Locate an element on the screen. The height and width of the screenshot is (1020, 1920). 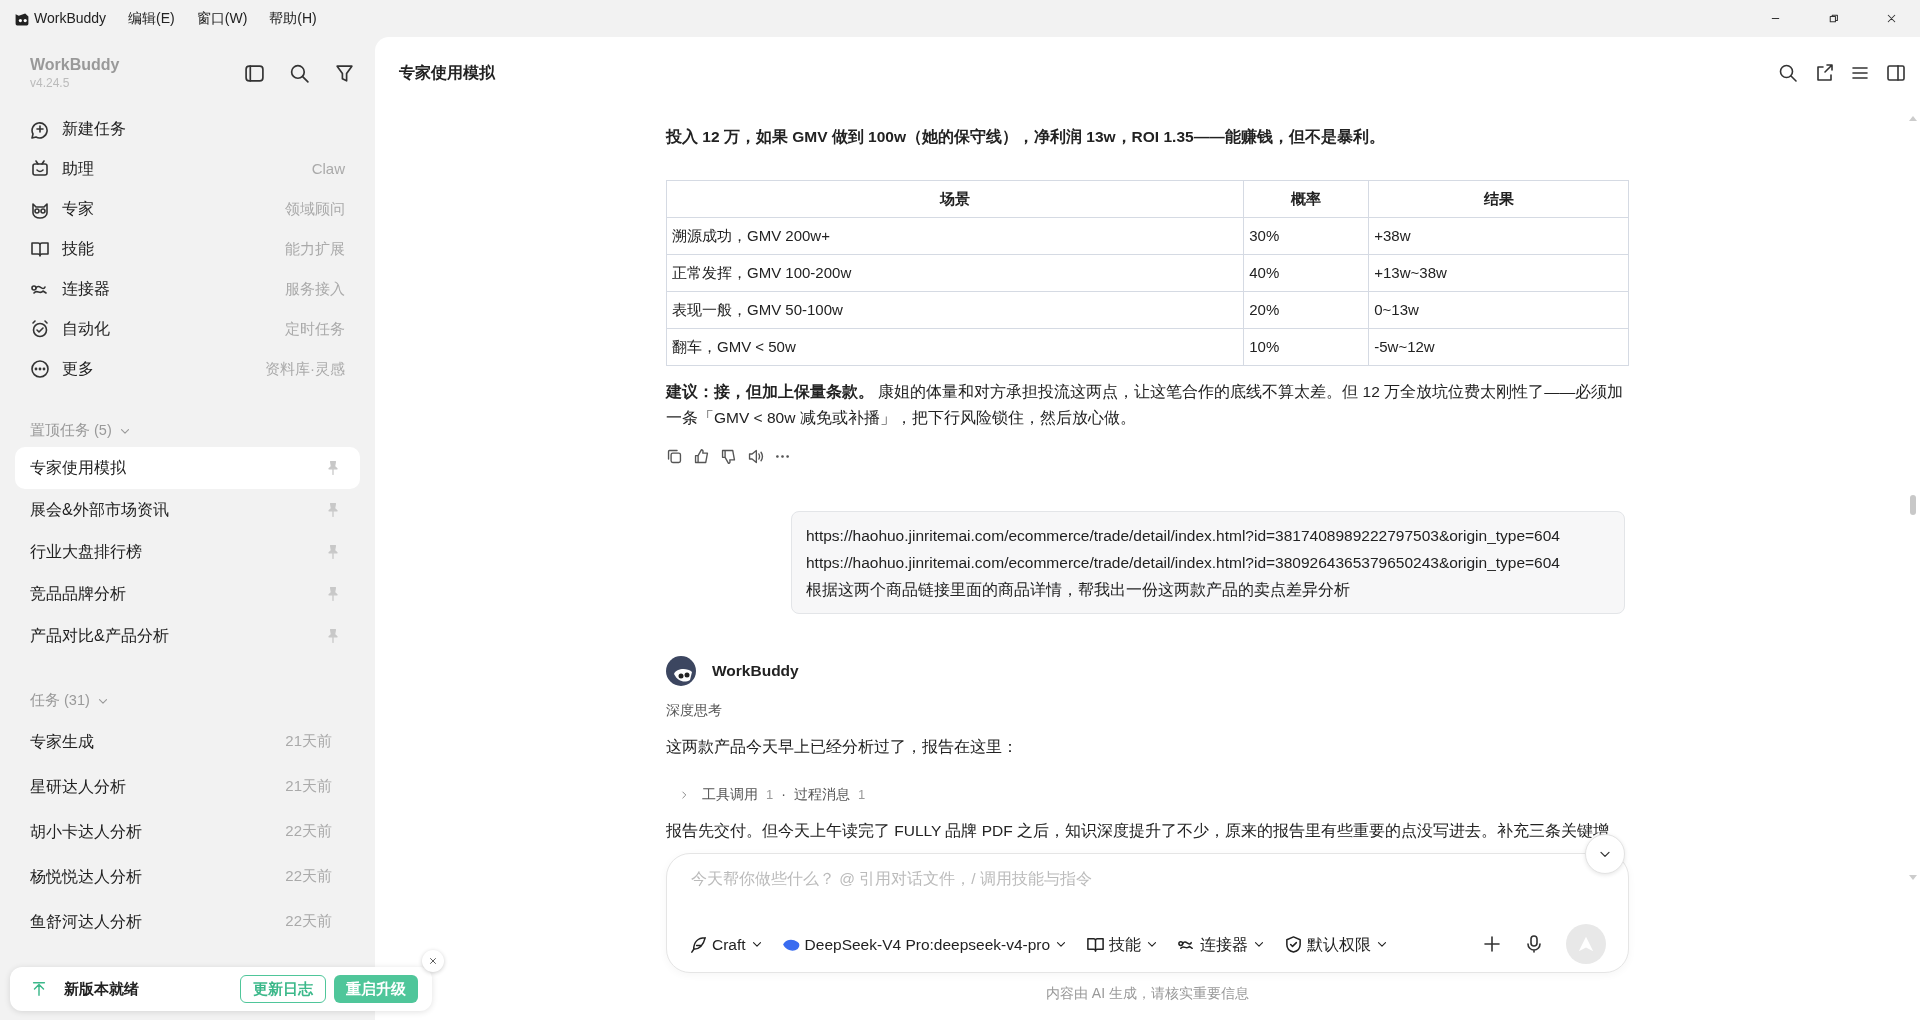
table-cell: 0~13w is located at coordinates (1498, 310).